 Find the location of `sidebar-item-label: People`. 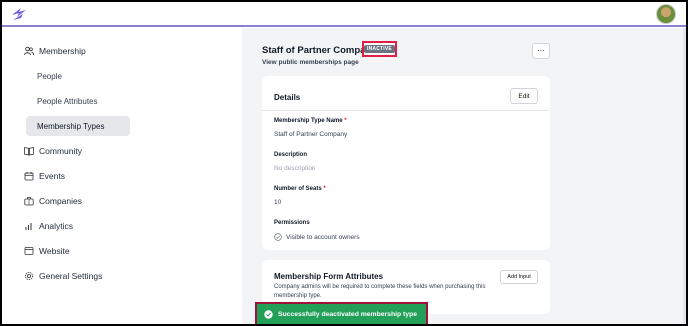

sidebar-item-label: People is located at coordinates (49, 76).